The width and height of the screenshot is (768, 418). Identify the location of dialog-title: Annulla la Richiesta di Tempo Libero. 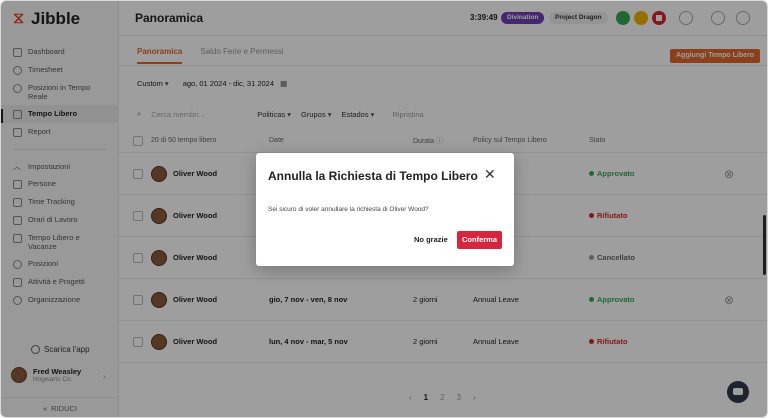
(373, 176).